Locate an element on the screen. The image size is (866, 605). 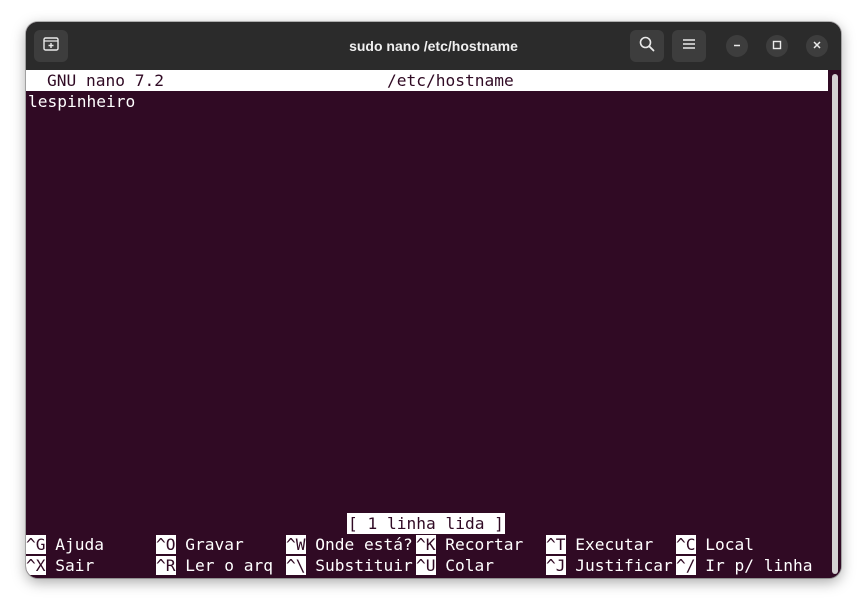
close-button is located at coordinates (817, 46).